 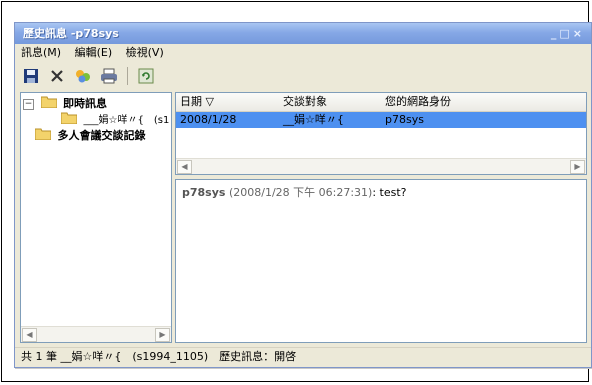 I want to click on title-bar: 歷史訊息 -p78sys _□×, so click(x=303, y=33).